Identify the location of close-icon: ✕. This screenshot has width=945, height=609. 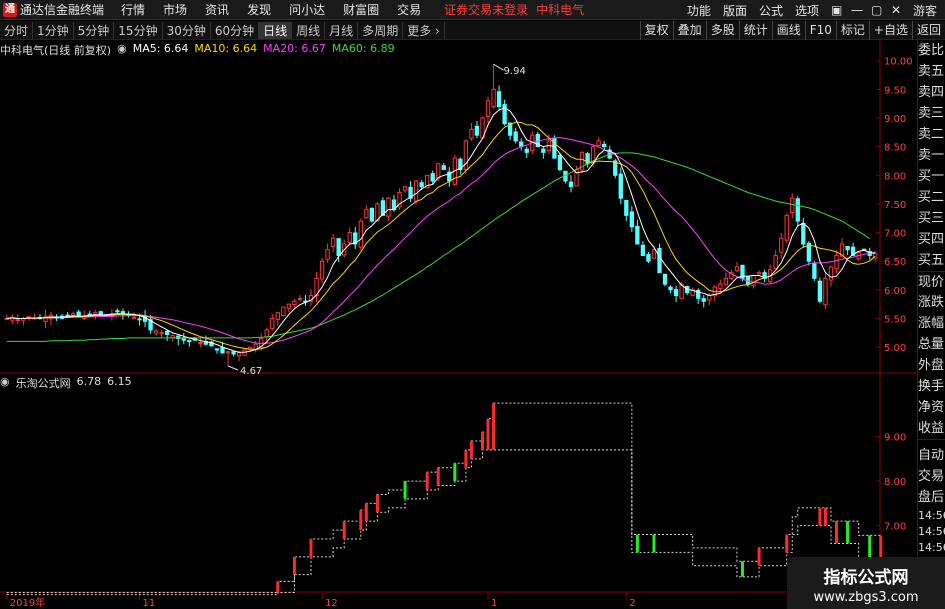
(895, 10).